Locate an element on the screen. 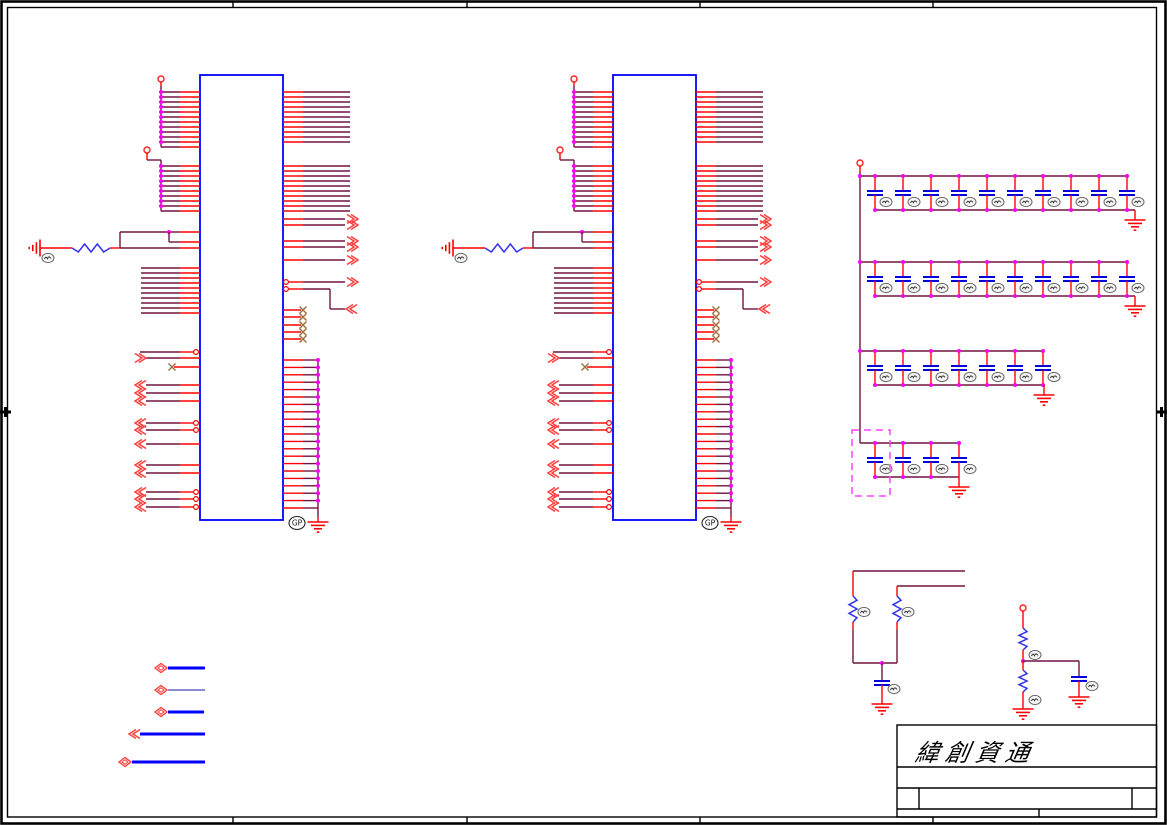 This screenshot has height=825, width=1167. pullup-network is located at coordinates (906, 643).